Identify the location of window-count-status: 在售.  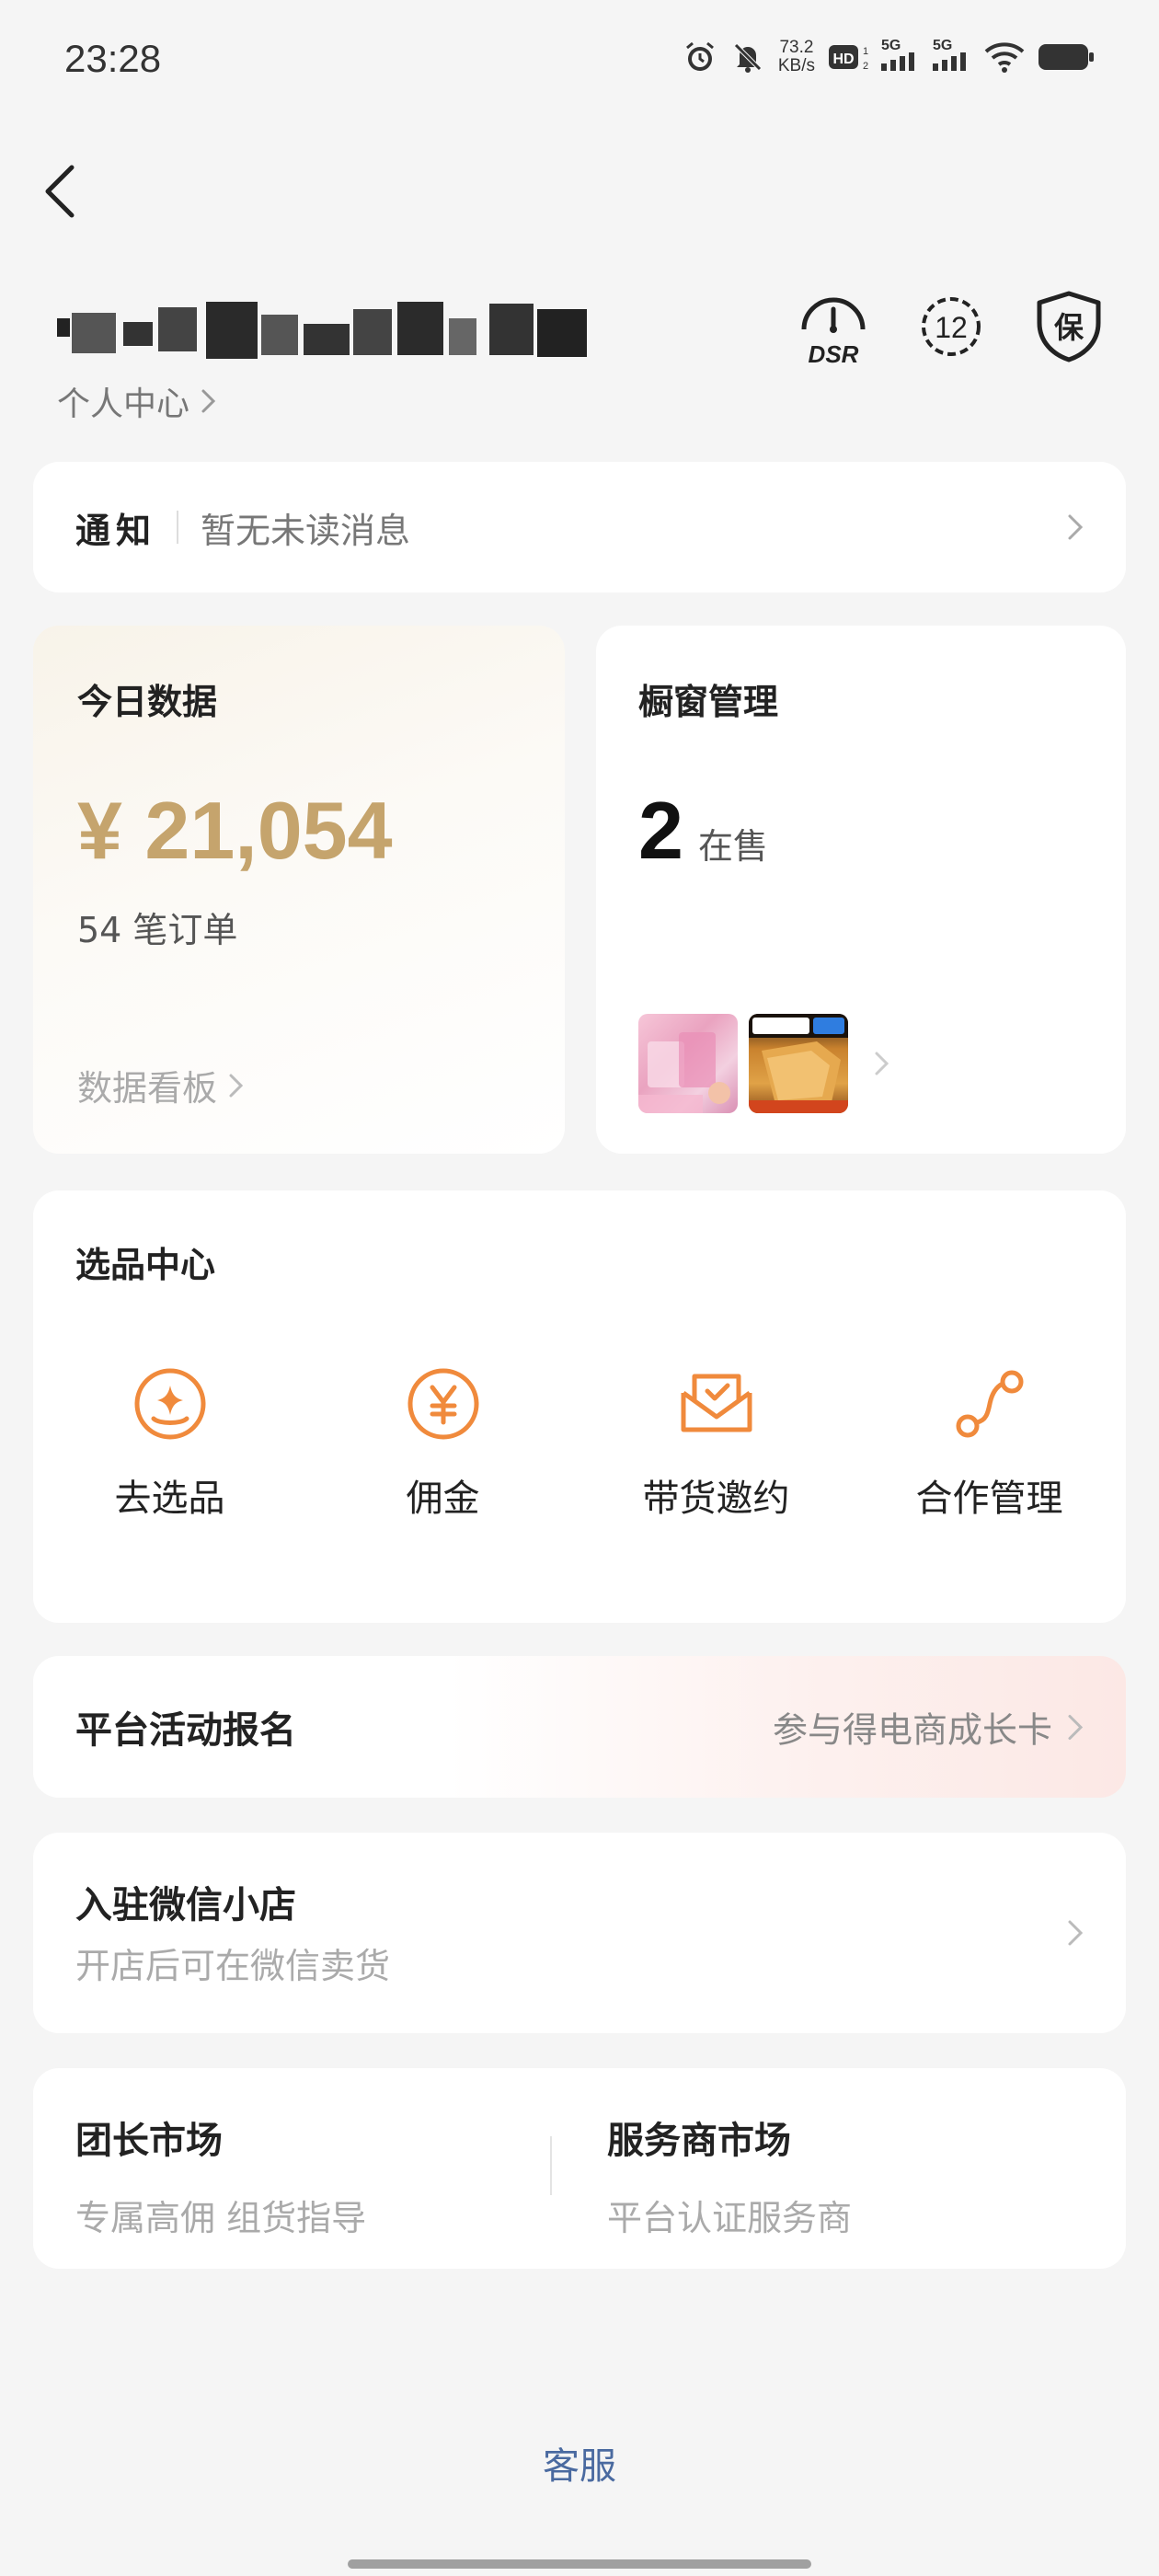
(732, 846).